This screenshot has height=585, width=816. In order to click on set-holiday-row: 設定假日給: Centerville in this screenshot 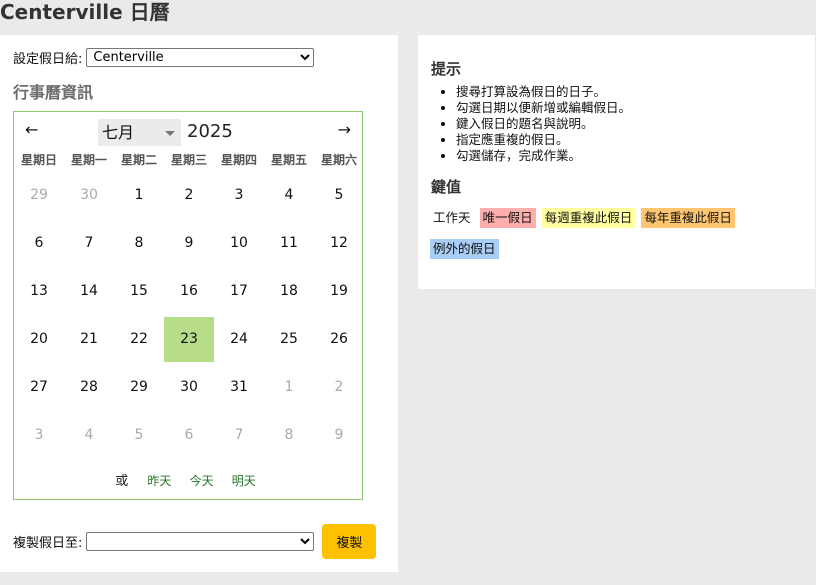, I will do `click(164, 57)`.